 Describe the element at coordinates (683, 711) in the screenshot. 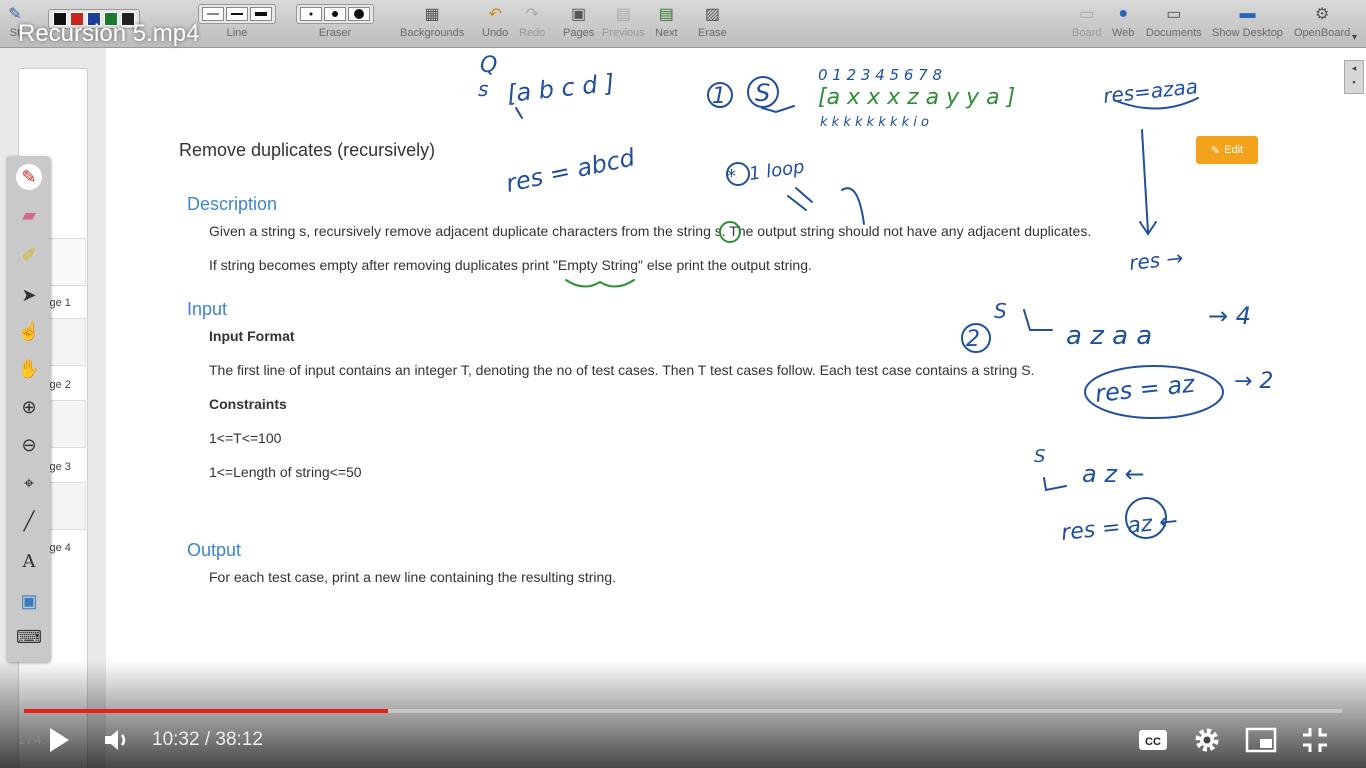

I see `progress-bar` at that location.